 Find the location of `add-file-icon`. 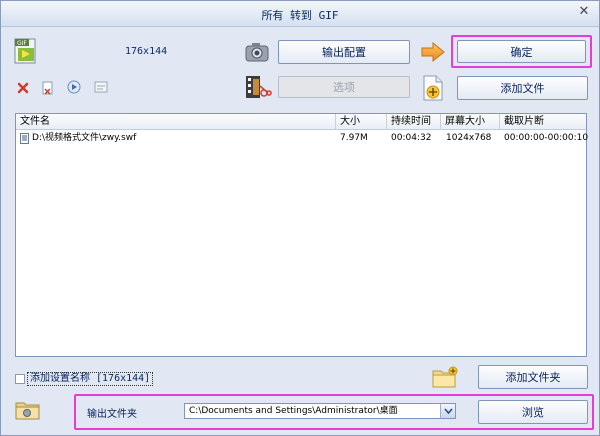

add-file-icon is located at coordinates (433, 88).